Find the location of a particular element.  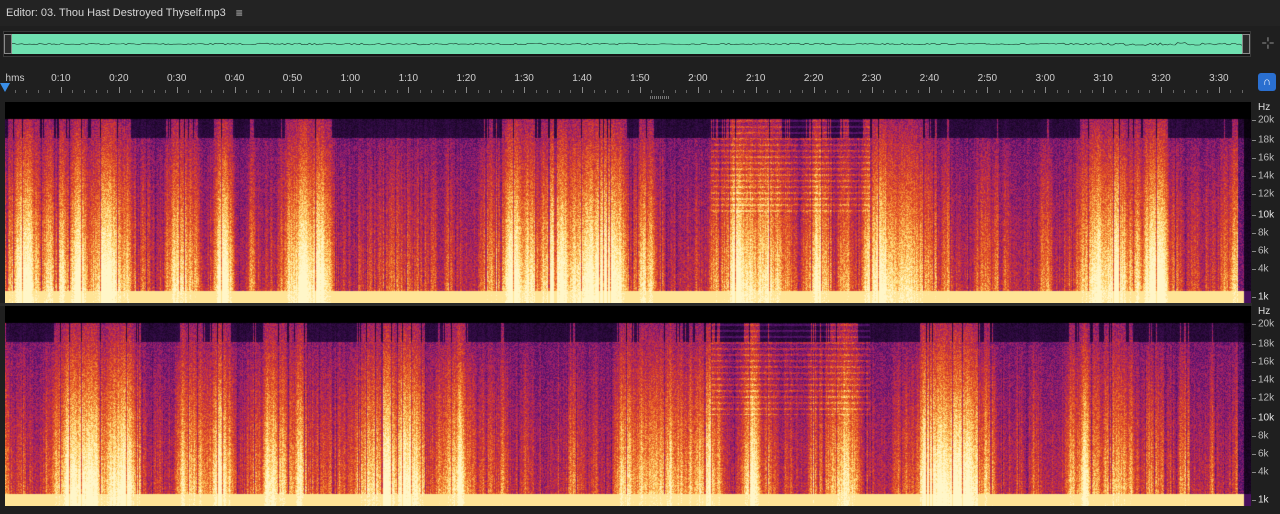

overview-right-handle is located at coordinates (1246, 44).